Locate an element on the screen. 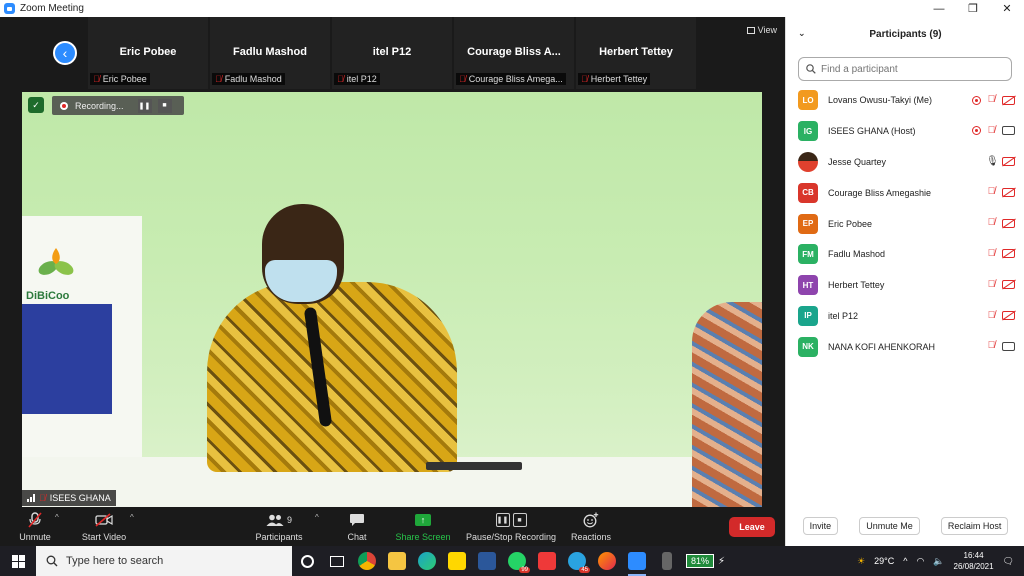  whatsapp-icon: 99 is located at coordinates (517, 561).